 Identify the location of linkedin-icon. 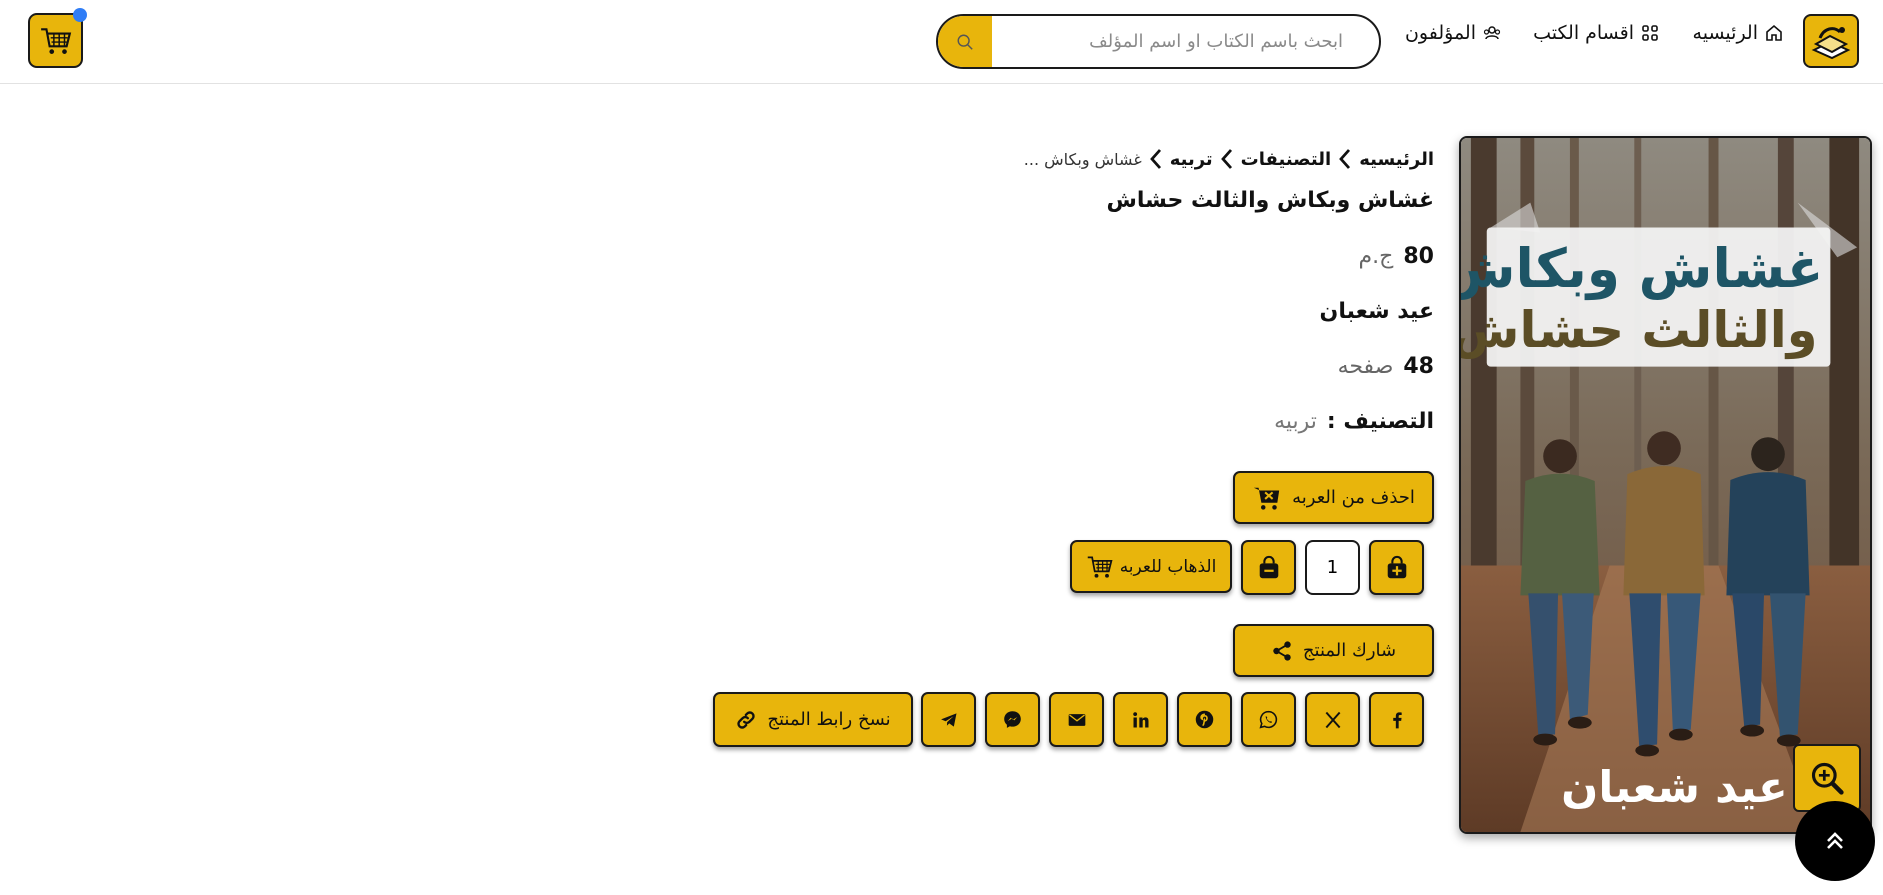
(1140, 719).